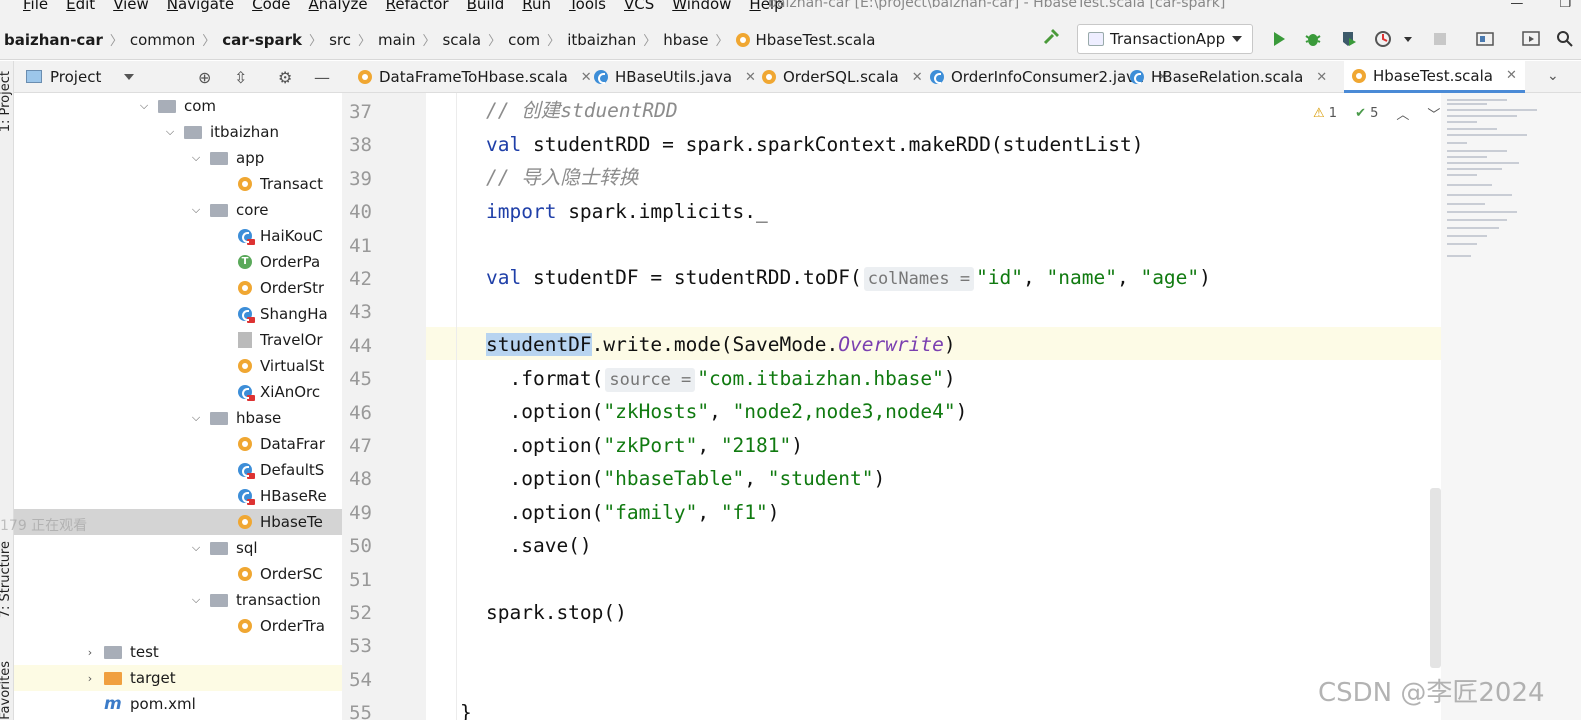  I want to click on tree-item: ⌵ core, so click(178, 210).